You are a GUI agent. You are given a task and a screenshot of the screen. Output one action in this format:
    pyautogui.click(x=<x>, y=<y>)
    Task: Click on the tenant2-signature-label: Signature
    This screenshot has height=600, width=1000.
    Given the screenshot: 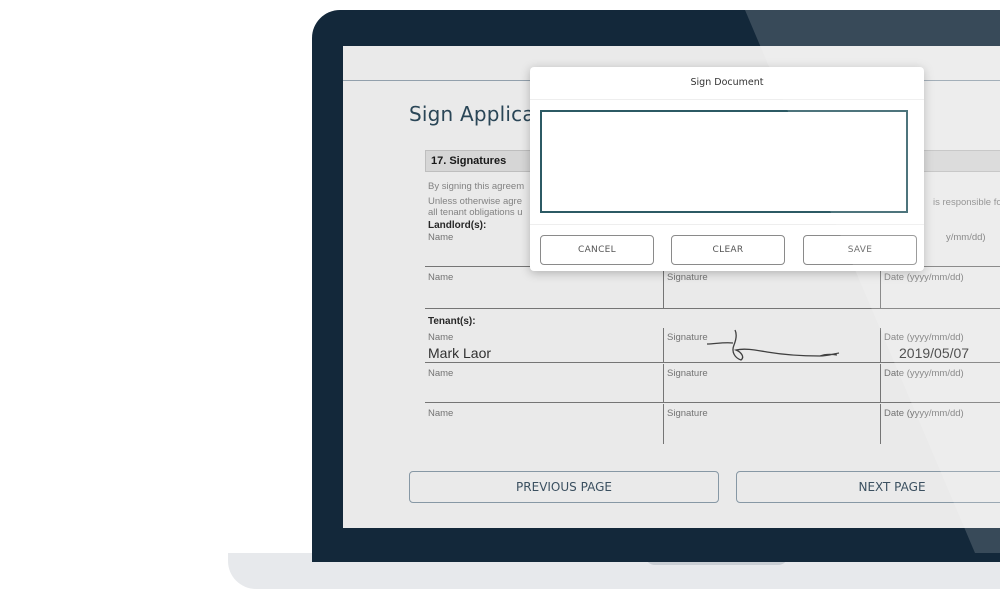 What is the action you would take?
    pyautogui.click(x=687, y=373)
    